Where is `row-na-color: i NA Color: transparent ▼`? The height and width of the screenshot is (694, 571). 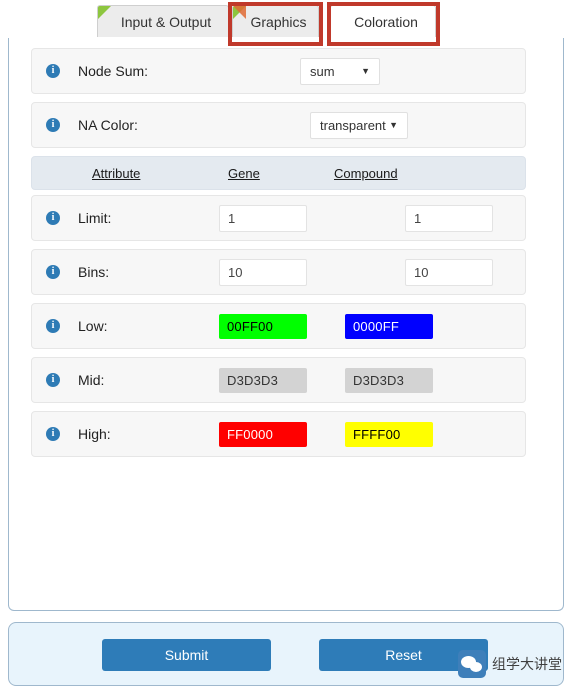
row-na-color: i NA Color: transparent ▼ is located at coordinates (278, 125).